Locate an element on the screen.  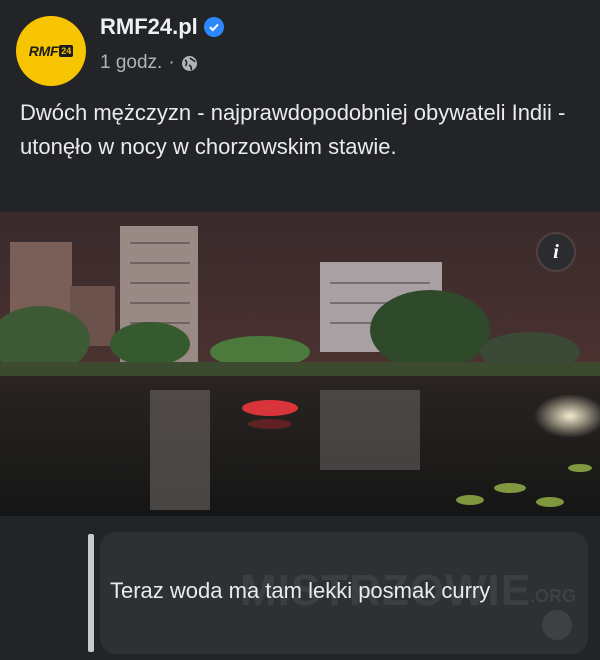
quote-bar is located at coordinates (91, 593).